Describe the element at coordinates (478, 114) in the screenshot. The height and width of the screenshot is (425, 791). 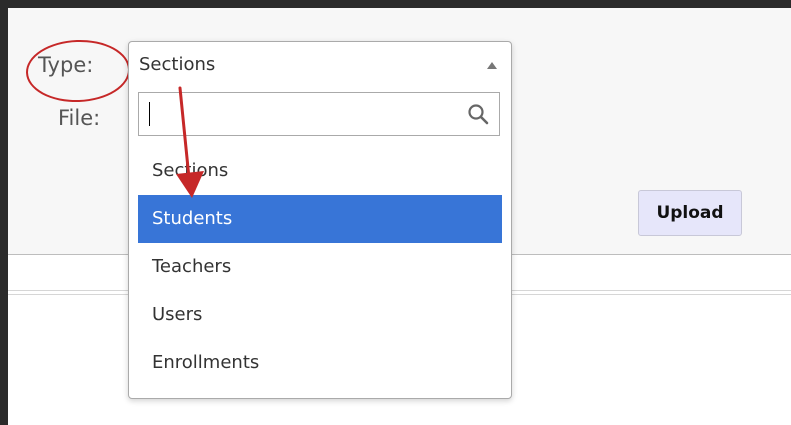
I see `search-icon` at that location.